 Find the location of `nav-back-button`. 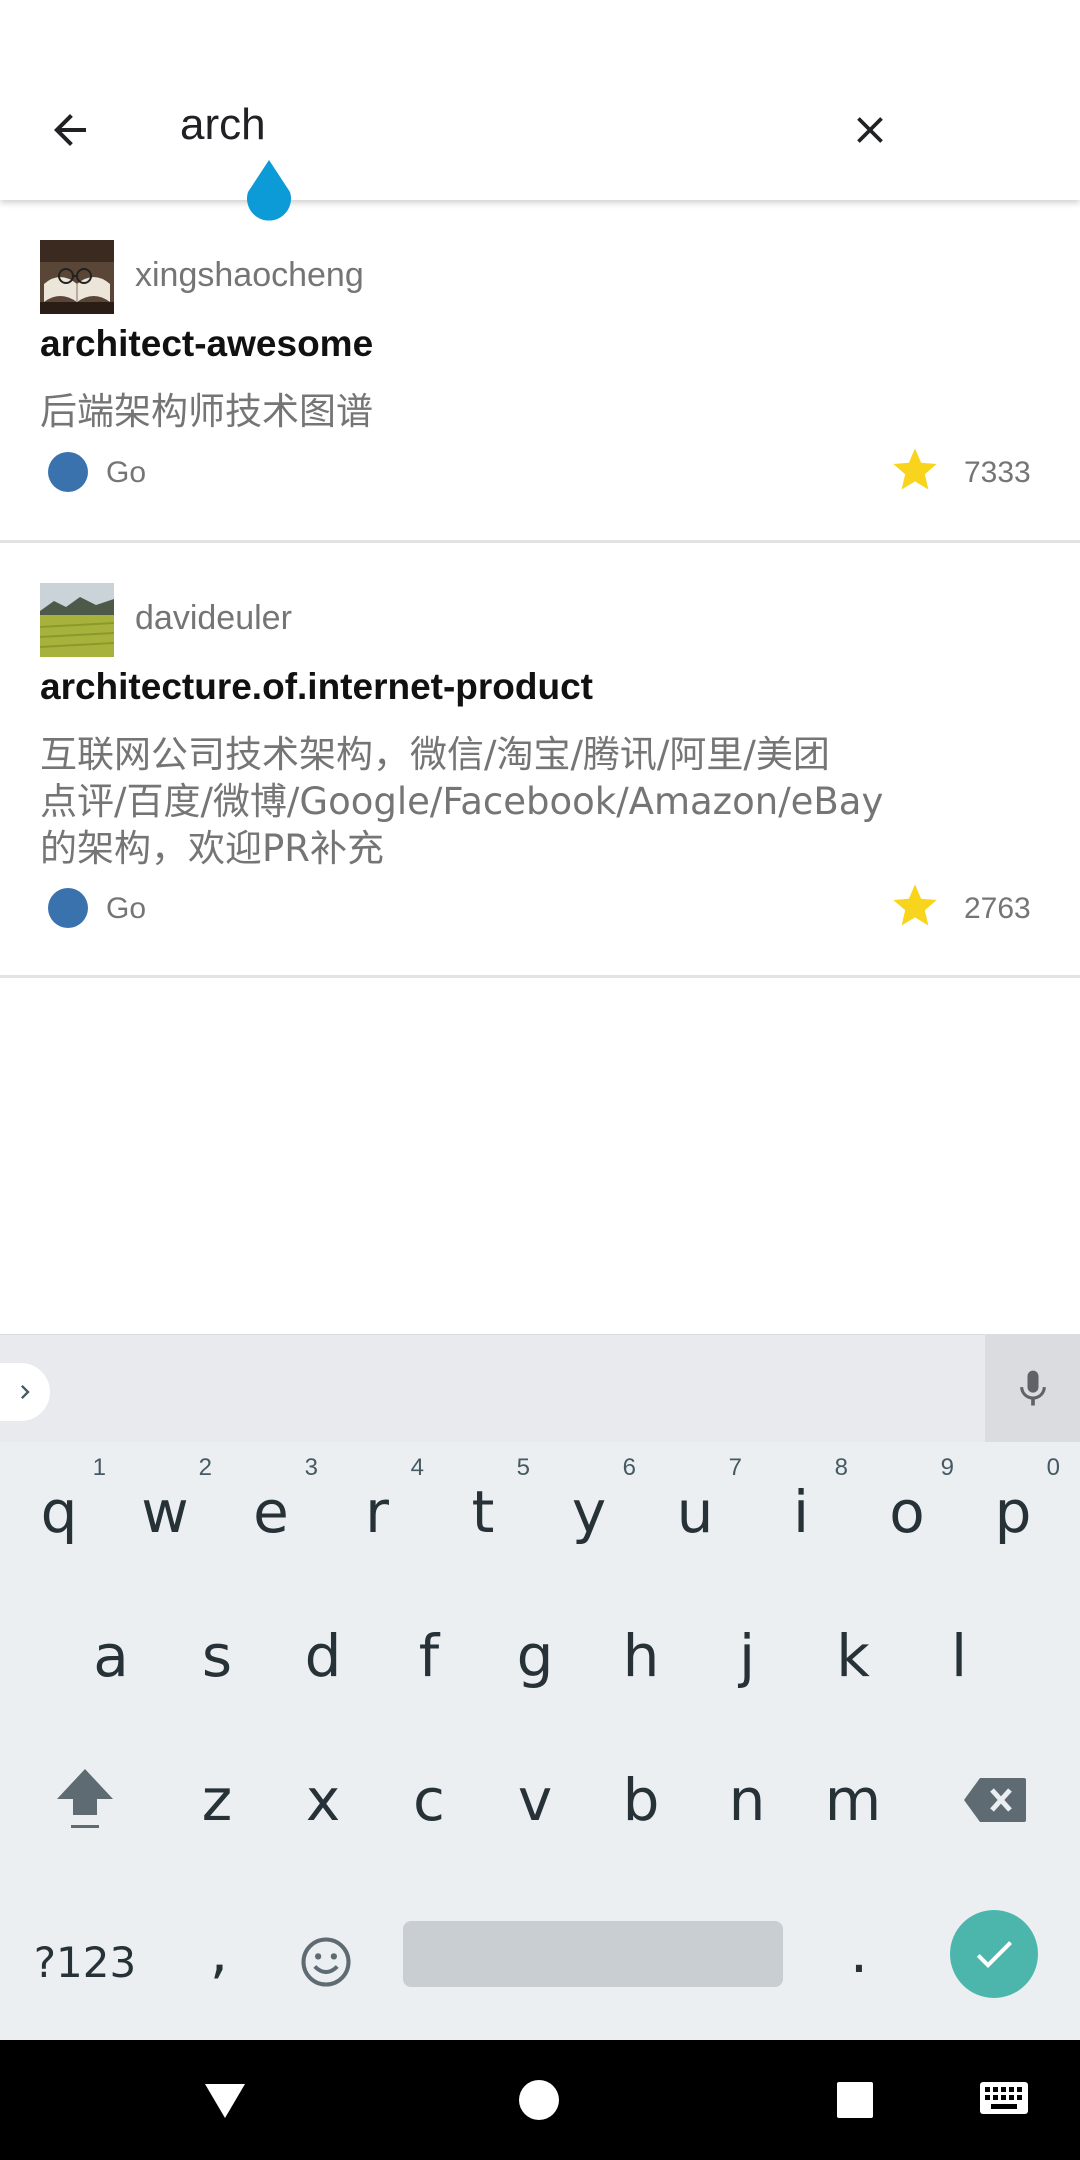

nav-back-button is located at coordinates (225, 2100).